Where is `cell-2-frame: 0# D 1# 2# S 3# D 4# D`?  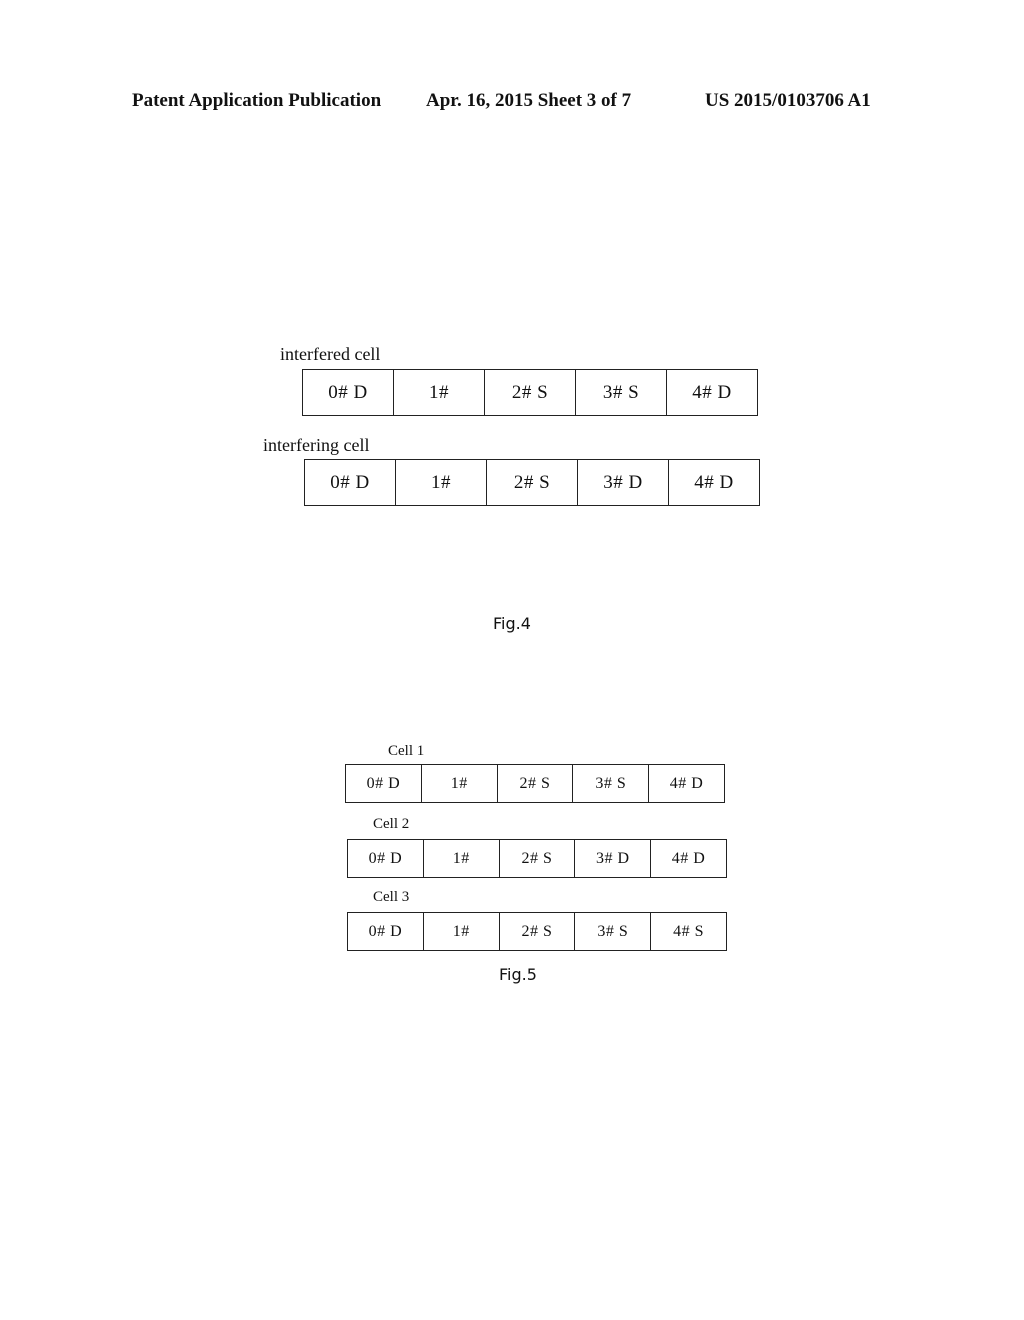
cell-2-frame: 0# D 1# 2# S 3# D 4# D is located at coordinates (537, 858).